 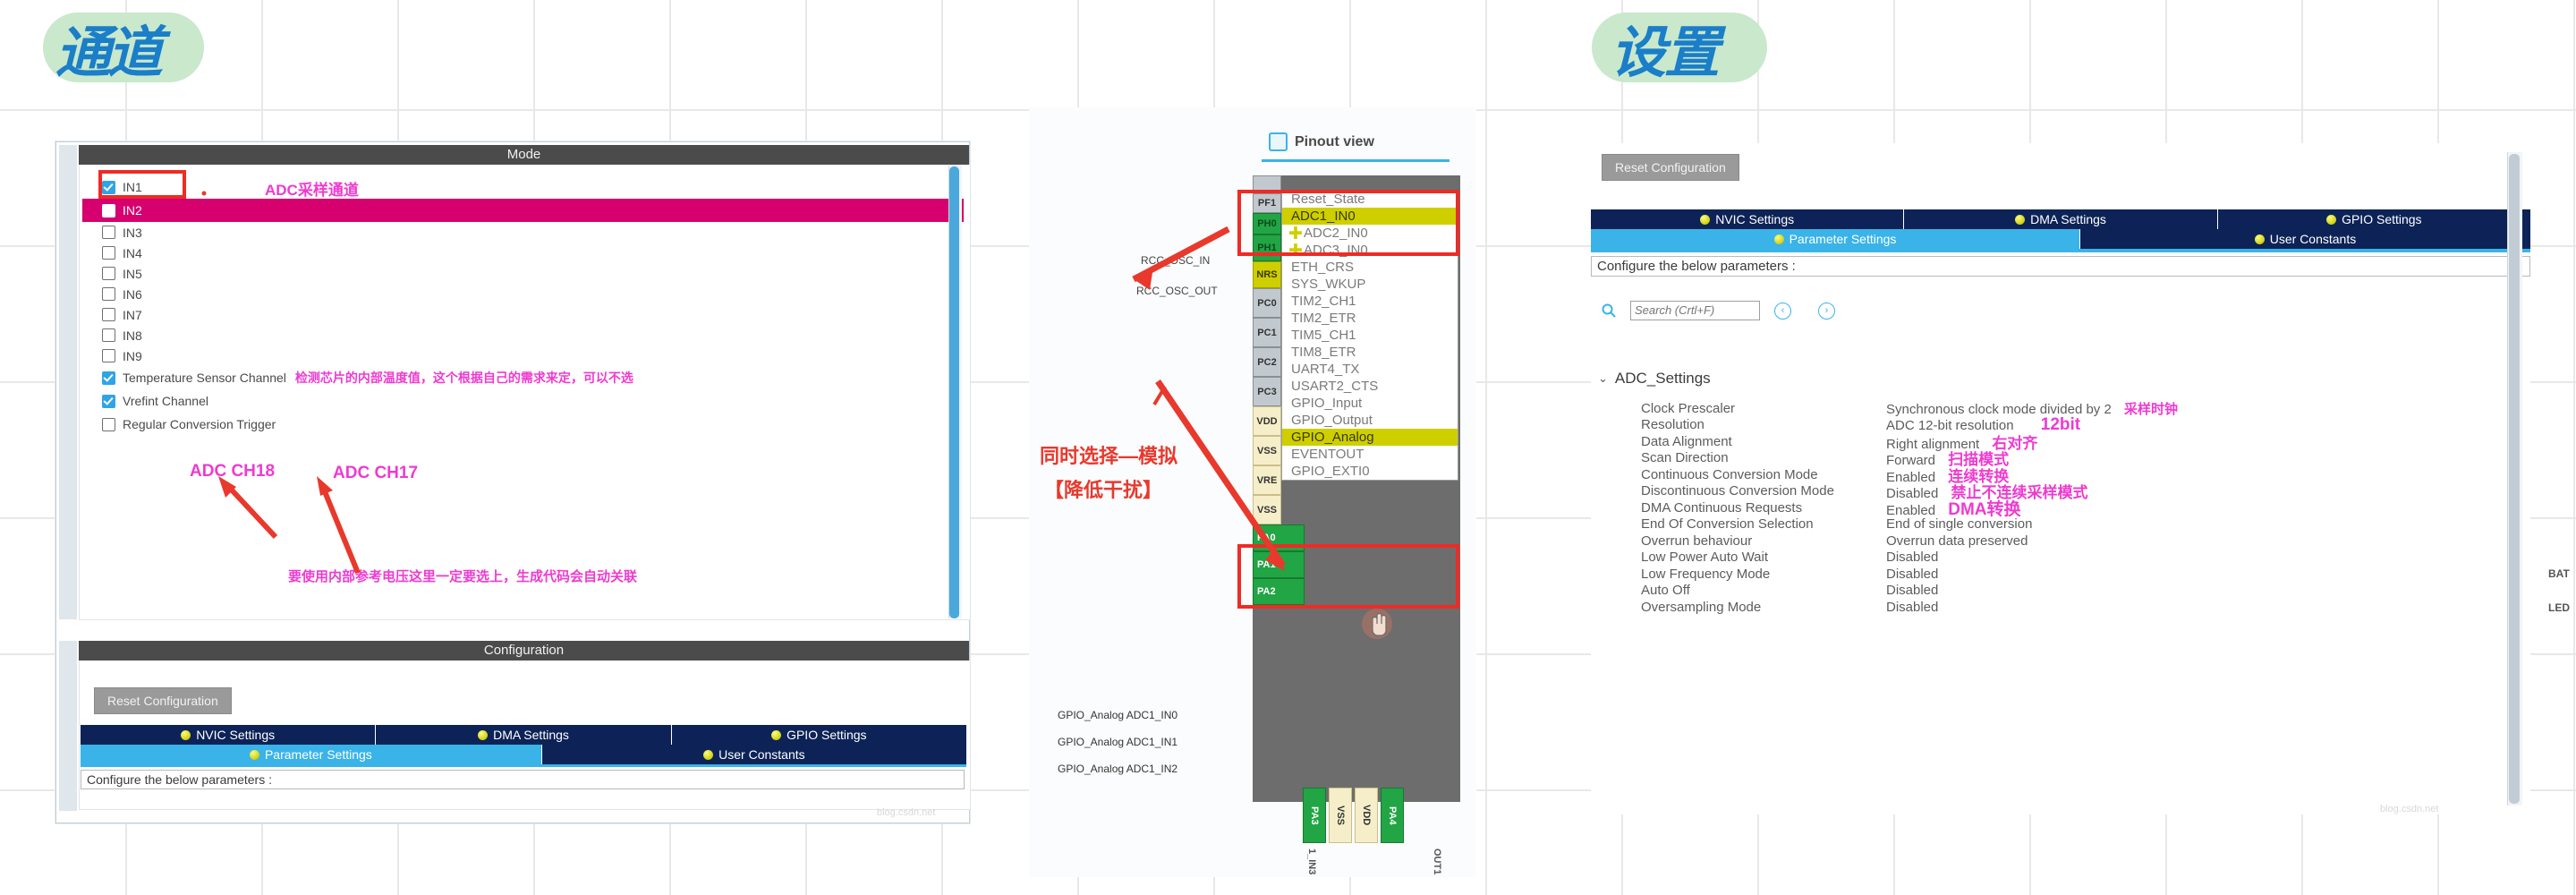 I want to click on checkbox-in3, so click(x=108, y=232).